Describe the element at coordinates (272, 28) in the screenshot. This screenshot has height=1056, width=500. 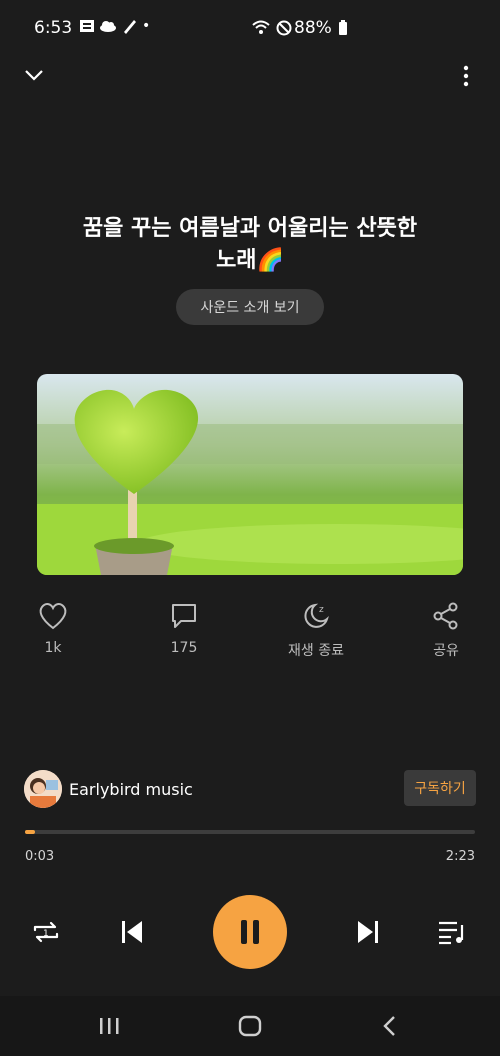
I see `status-center-icons` at that location.